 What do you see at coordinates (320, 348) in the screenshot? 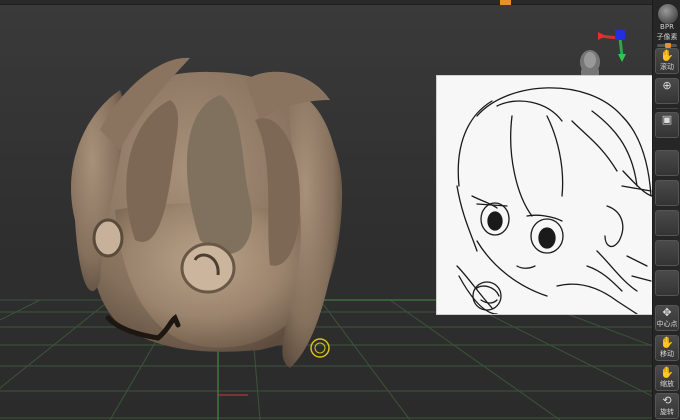
I see `focal-point-icon` at bounding box center [320, 348].